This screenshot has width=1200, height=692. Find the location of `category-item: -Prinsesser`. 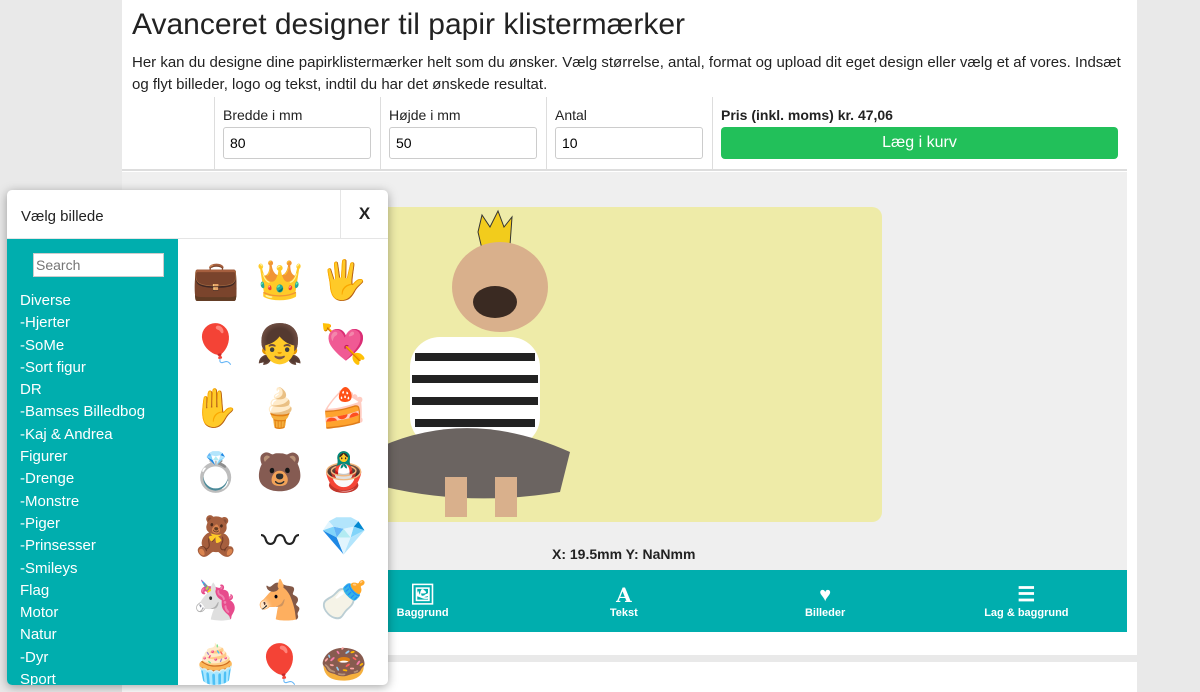

category-item: -Prinsesser is located at coordinates (92, 548).